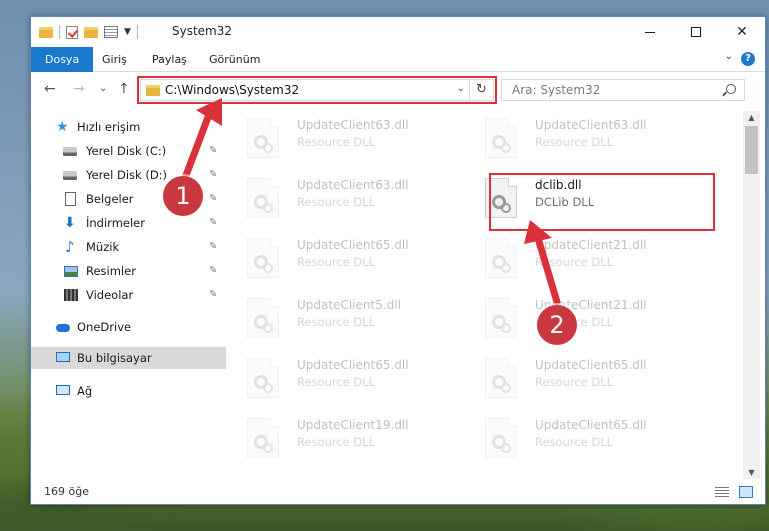  I want to click on search-input: Ara: System32, so click(556, 90).